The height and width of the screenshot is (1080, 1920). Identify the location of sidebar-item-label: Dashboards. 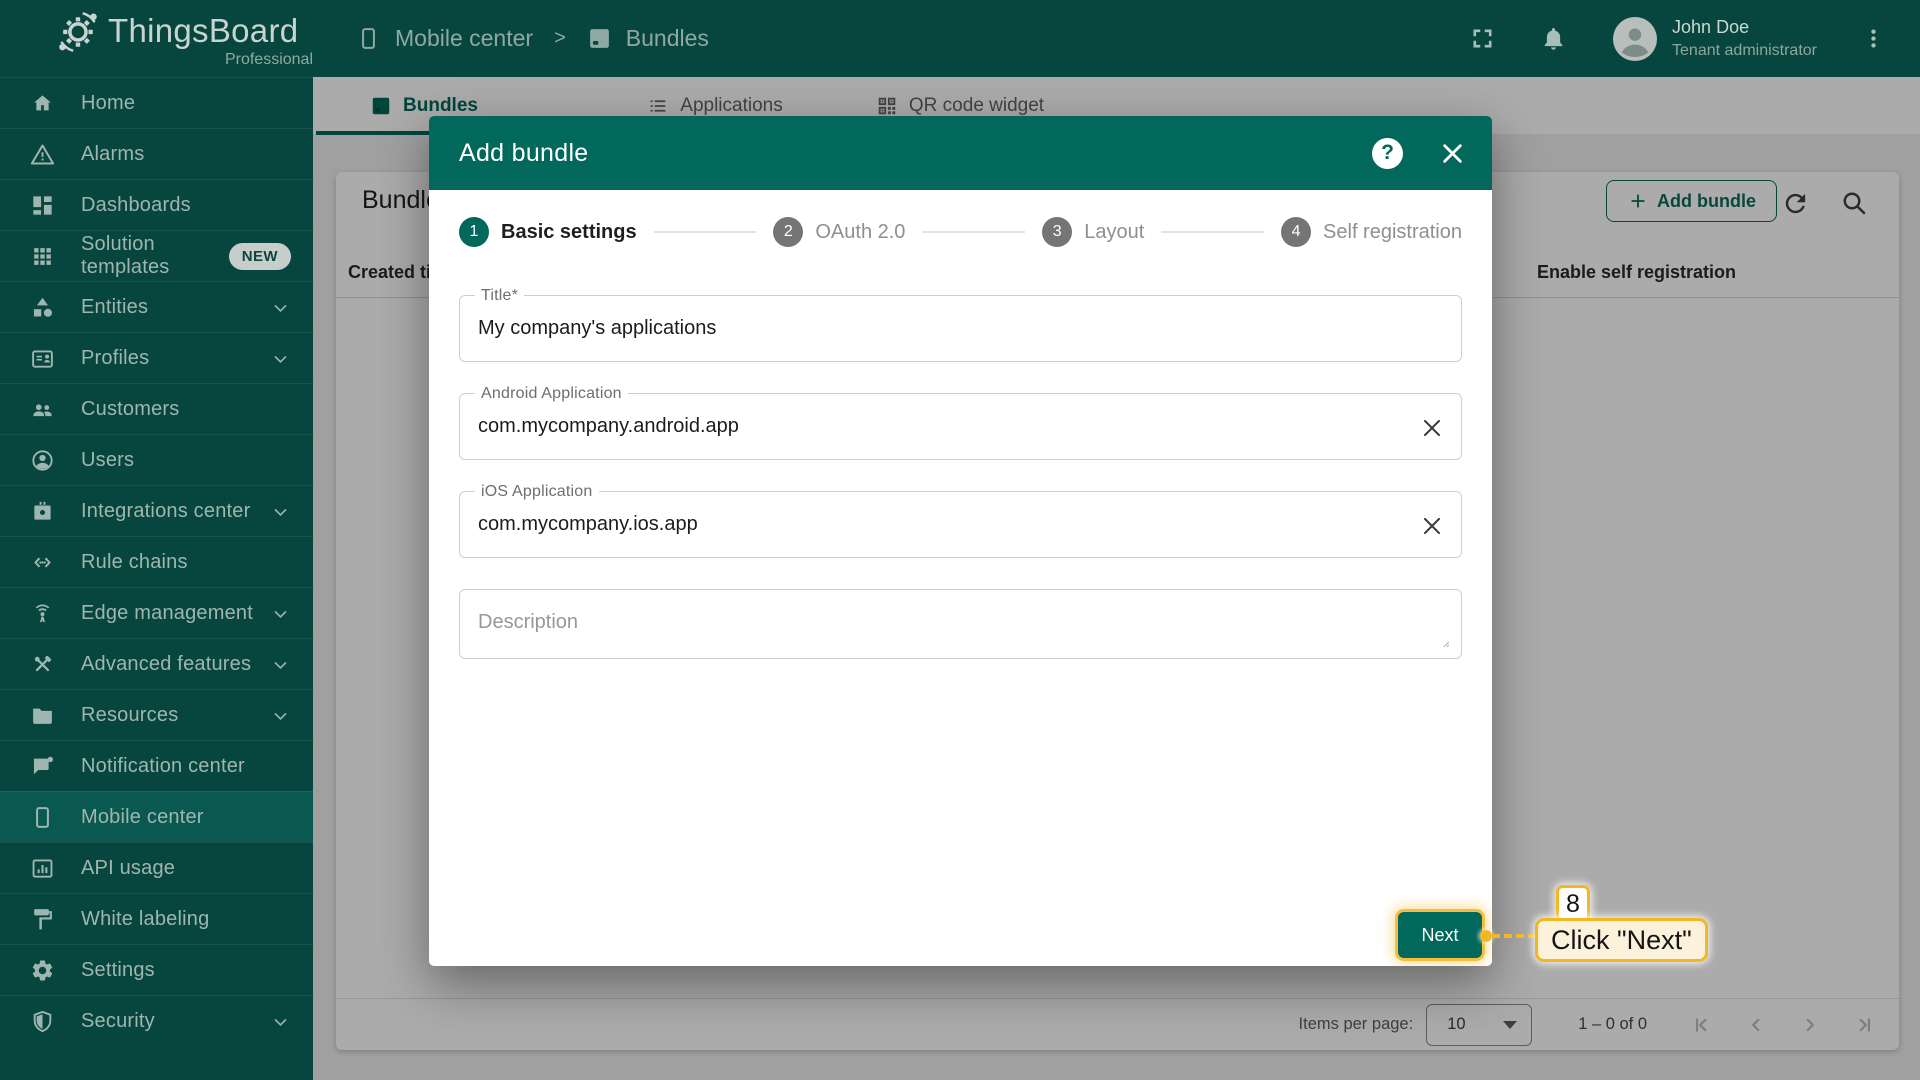
(136, 204).